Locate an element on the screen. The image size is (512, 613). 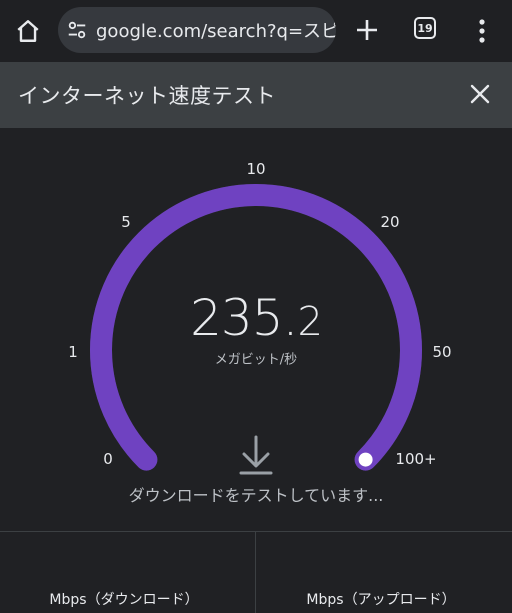
close-icon is located at coordinates (480, 94).